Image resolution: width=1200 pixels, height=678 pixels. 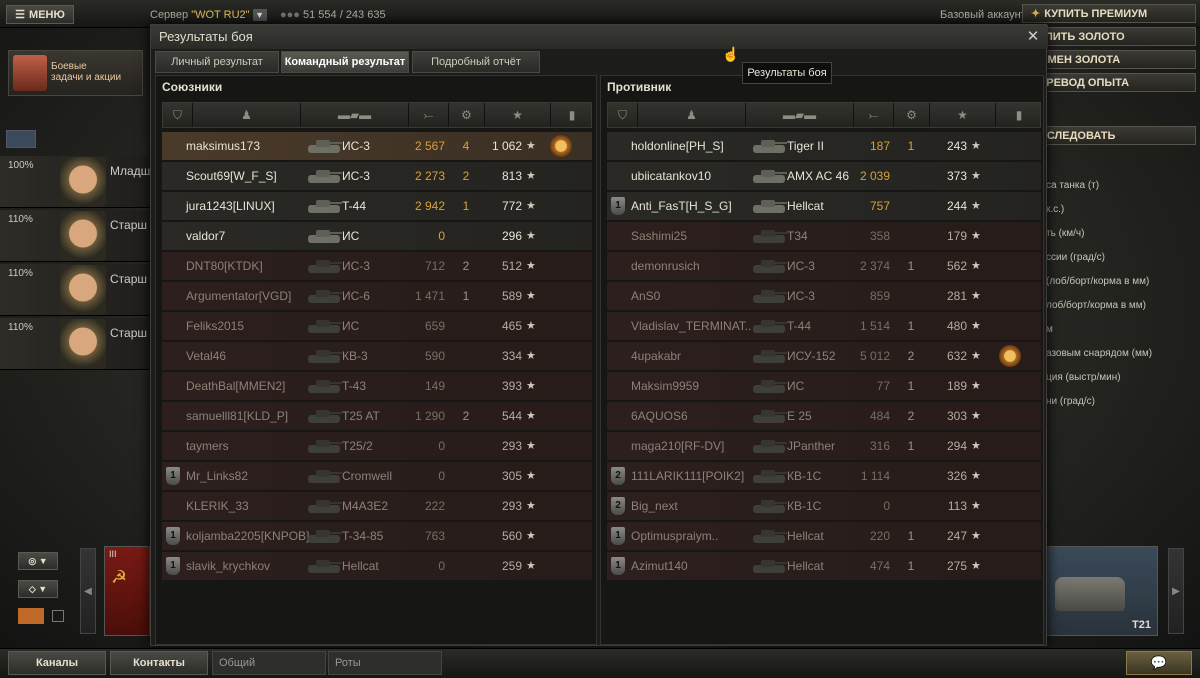 I want to click on table-row: 1 Optimuspraiym.. Hellcat 220 1 247 ★, so click(x=824, y=536).